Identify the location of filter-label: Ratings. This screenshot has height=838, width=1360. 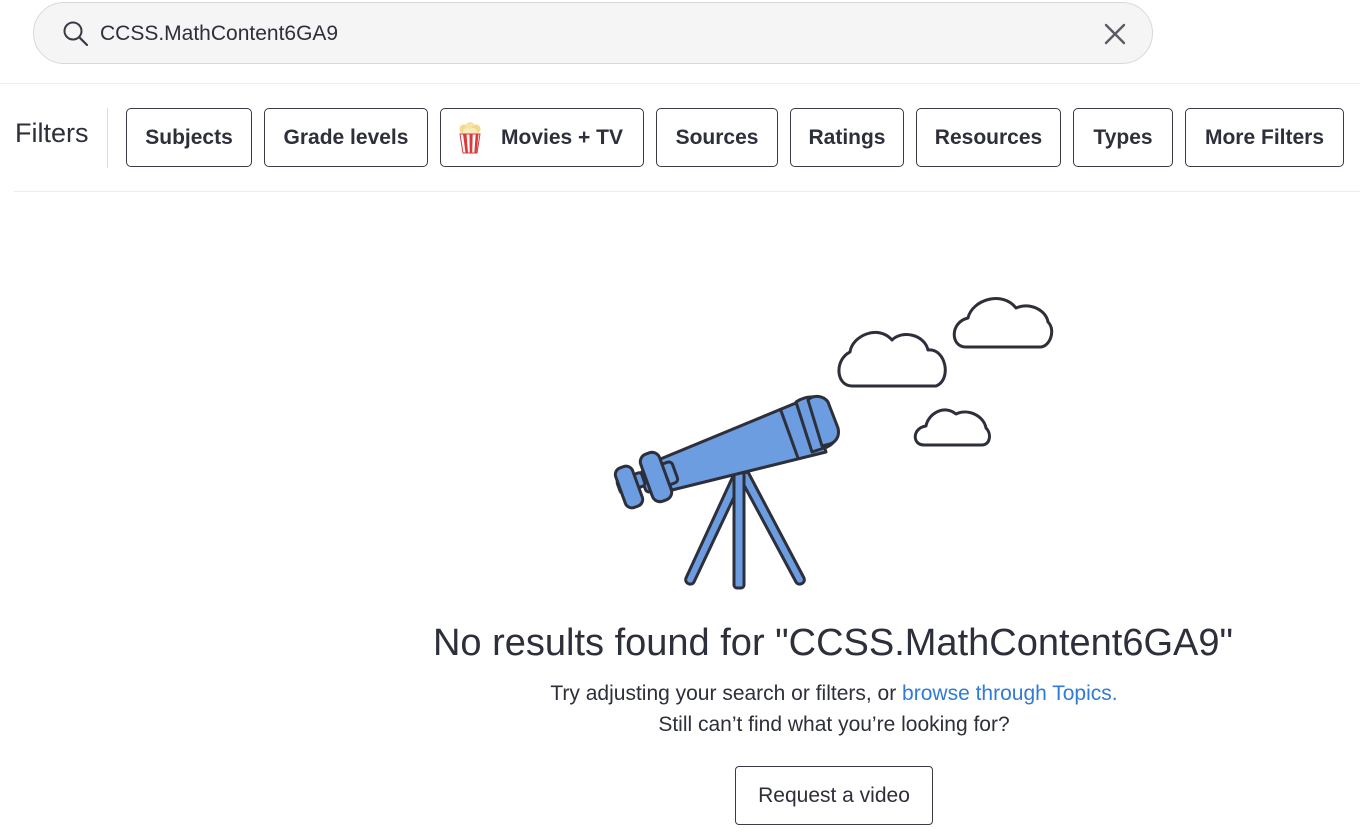
(847, 137).